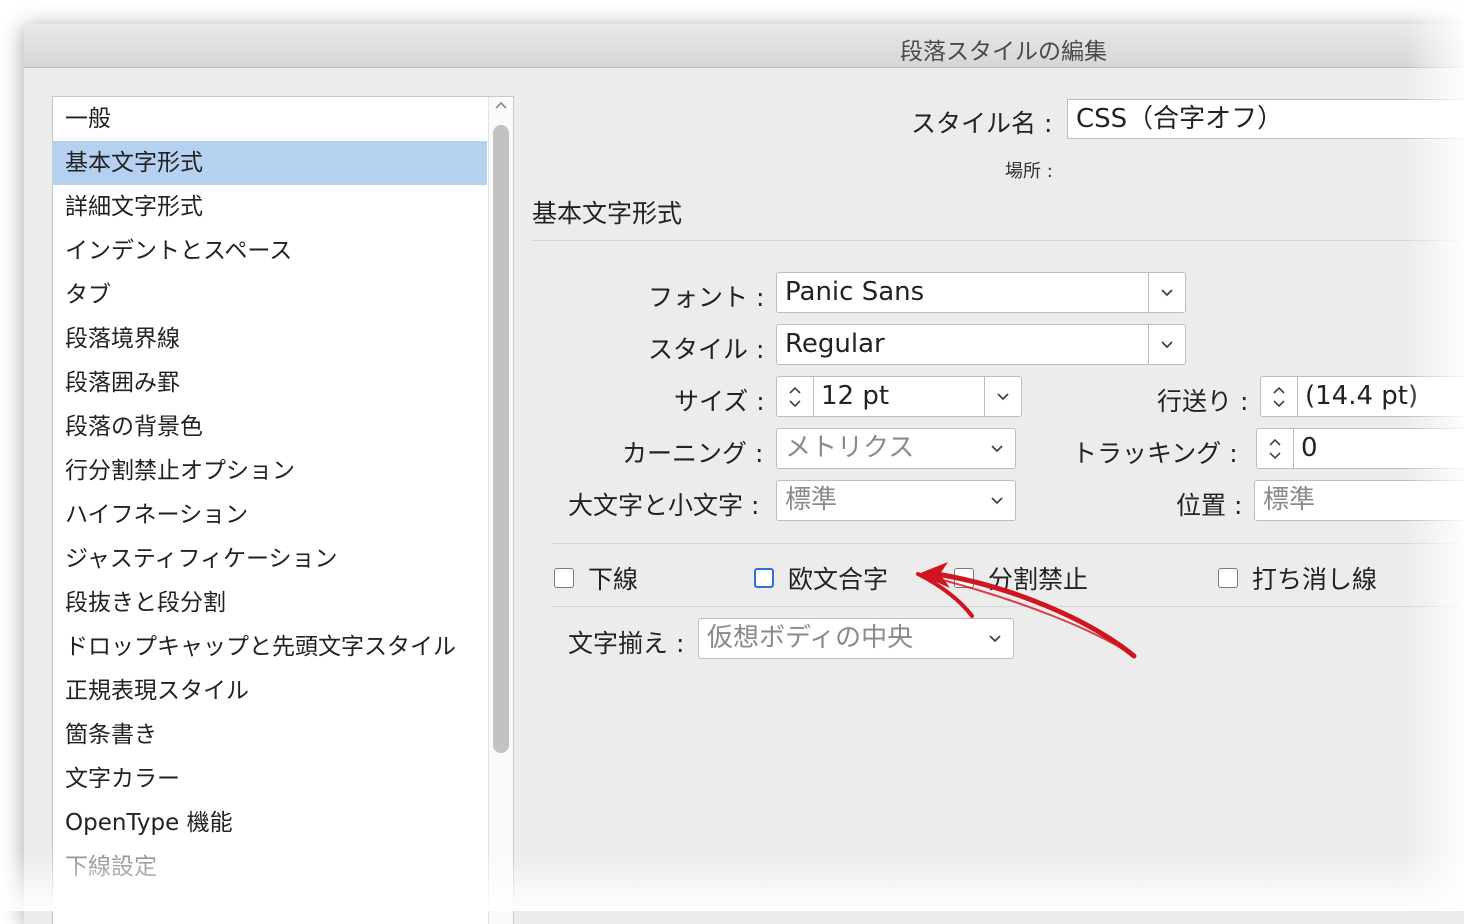 The image size is (1464, 924). What do you see at coordinates (270, 779) in the screenshot?
I see `sidebar-item-character-color: 文字カラー` at bounding box center [270, 779].